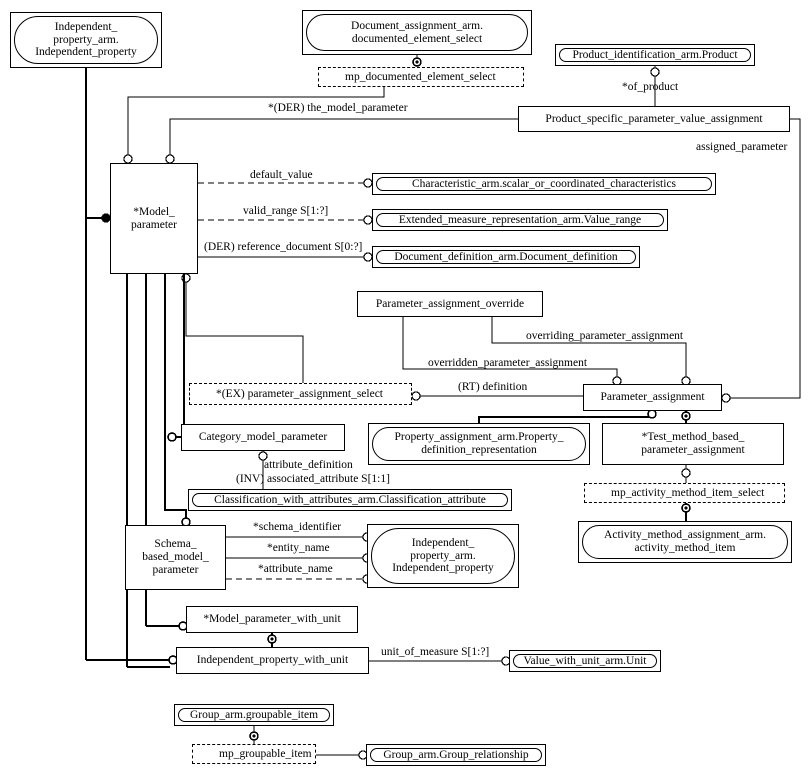 The height and width of the screenshot is (779, 809). Describe the element at coordinates (338, 108) in the screenshot. I see `edge-label-the_model_parameter: *(DER) the_model_parameter` at that location.